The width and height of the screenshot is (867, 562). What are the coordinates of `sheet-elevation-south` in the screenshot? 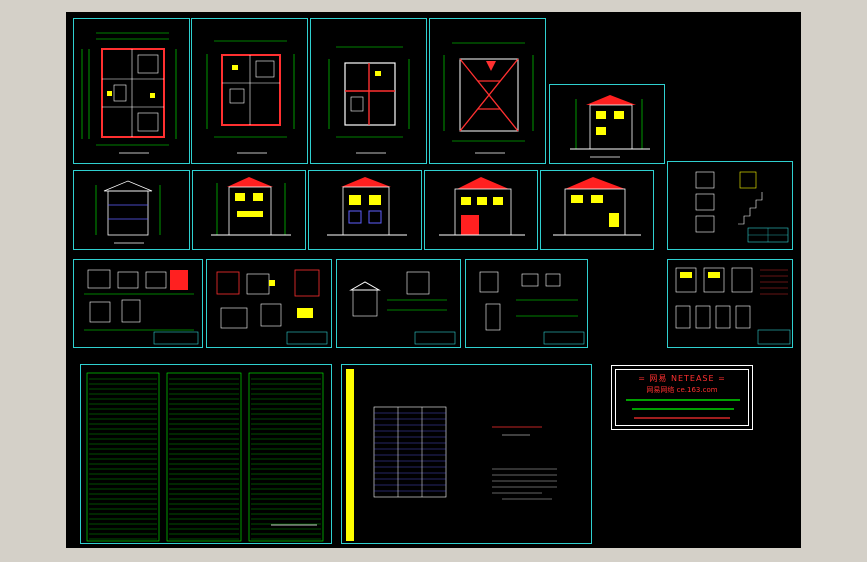 It's located at (249, 210).